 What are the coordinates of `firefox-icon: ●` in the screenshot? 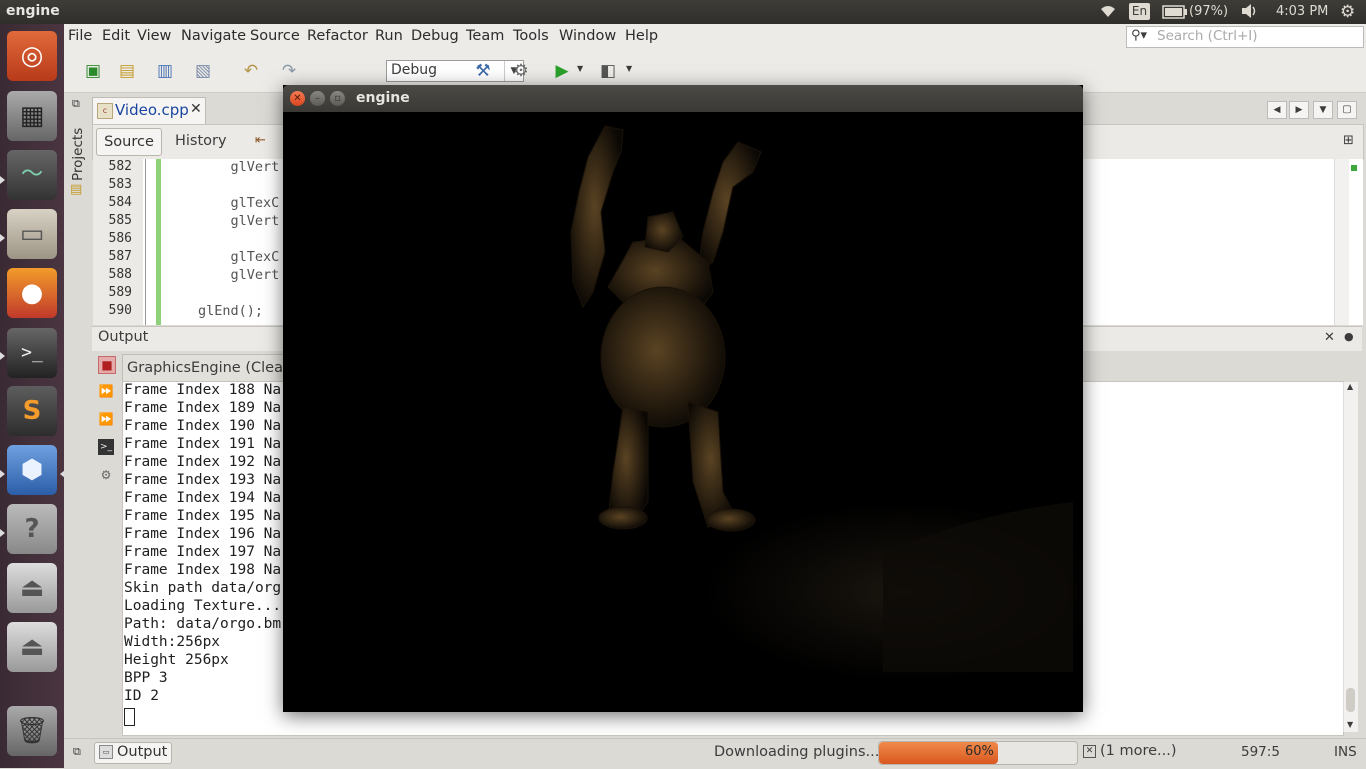 It's located at (32, 293).